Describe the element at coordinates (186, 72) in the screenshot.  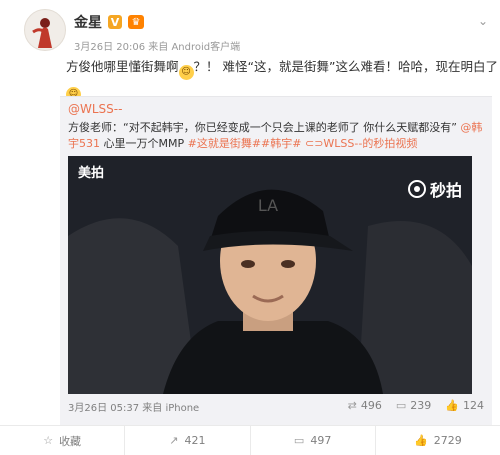
I see `emoji-wink-icon: ☺` at that location.